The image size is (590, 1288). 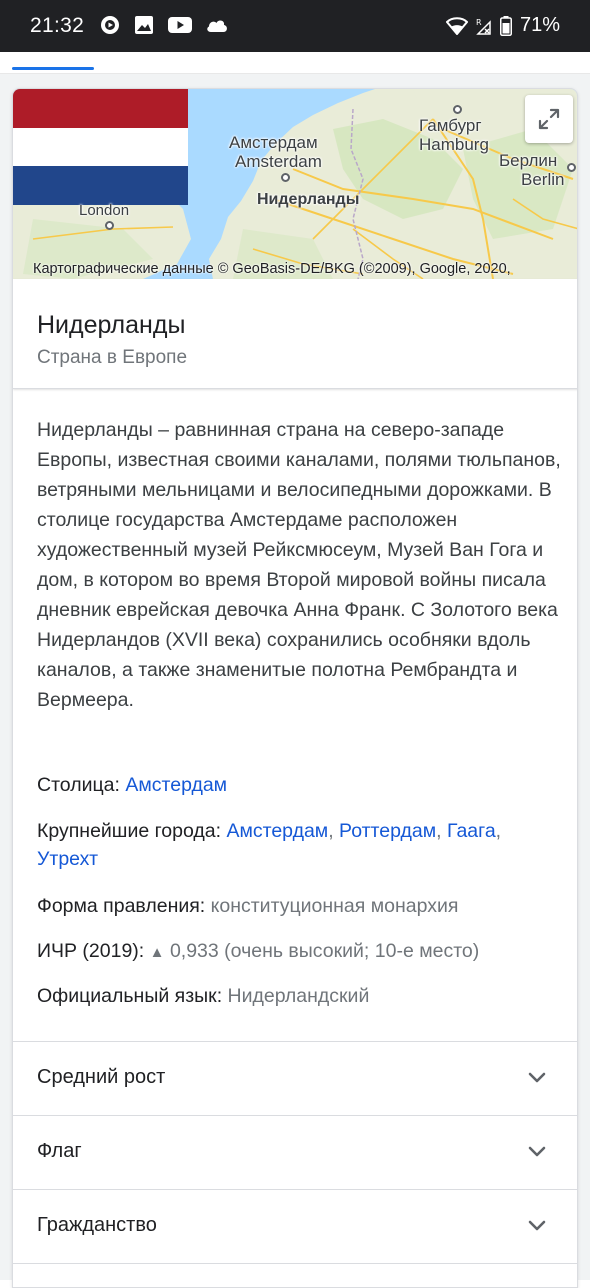 What do you see at coordinates (528, 160) in the screenshot?
I see `map-label-berlin-ru: Берлин` at bounding box center [528, 160].